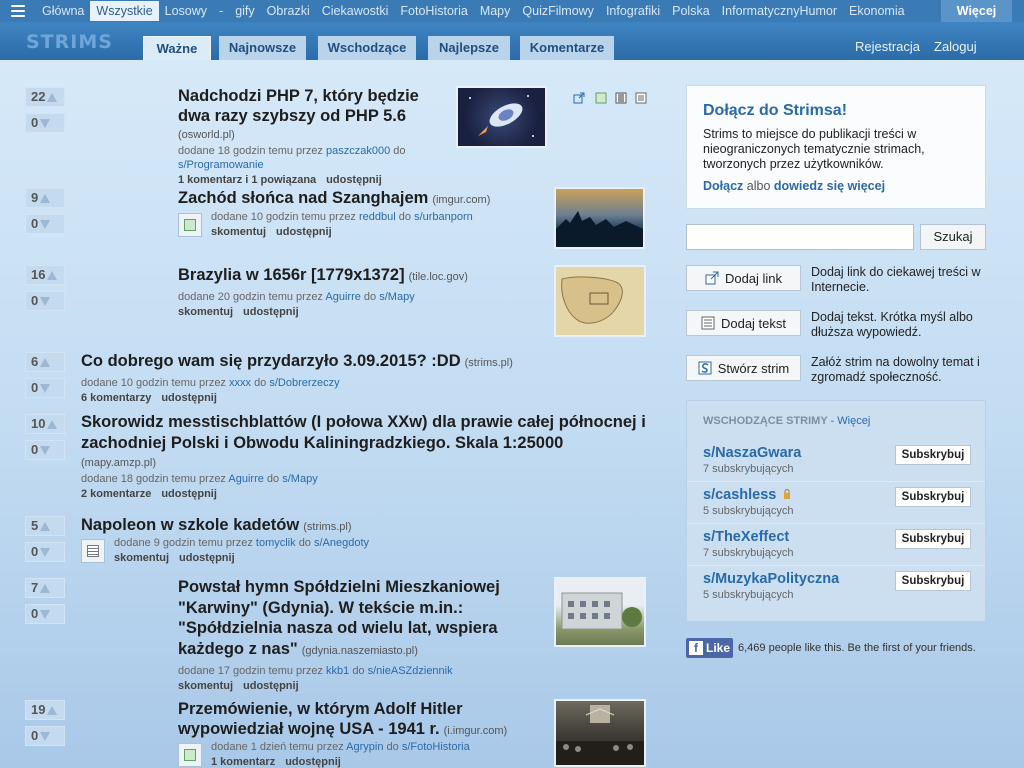 The image size is (1024, 768). I want to click on upvote-button: 9, so click(45, 198).